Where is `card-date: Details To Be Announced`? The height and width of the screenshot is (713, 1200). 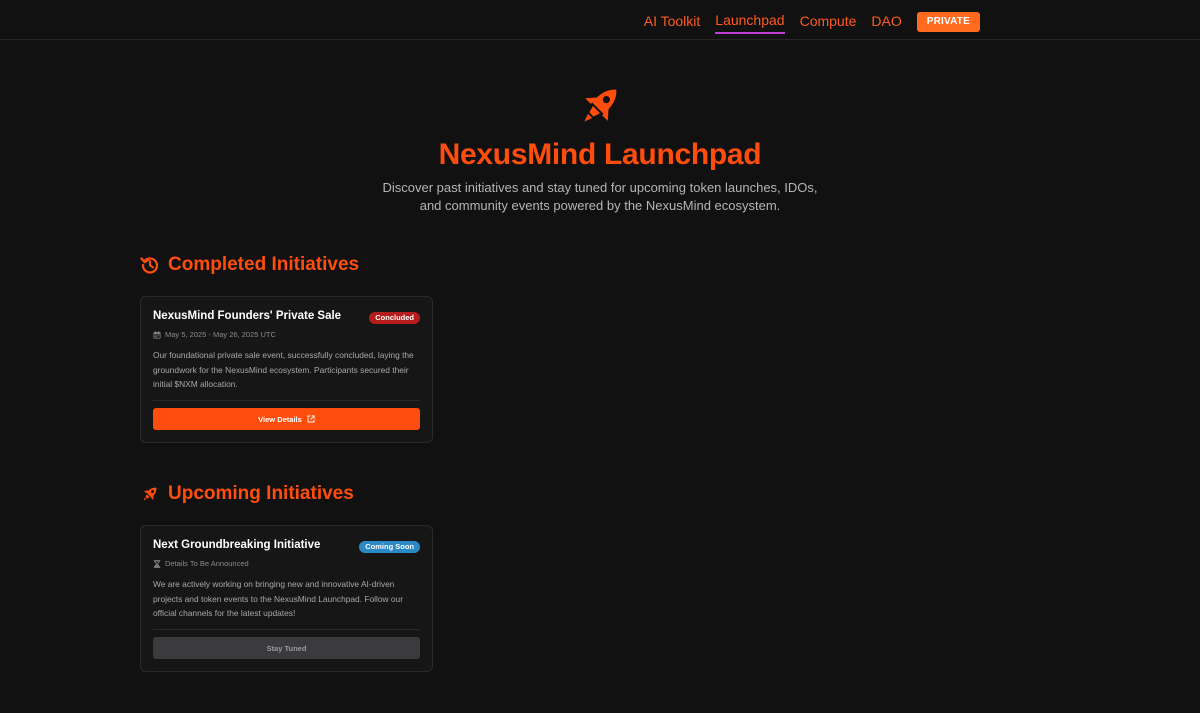
card-date: Details To Be Announced is located at coordinates (201, 563).